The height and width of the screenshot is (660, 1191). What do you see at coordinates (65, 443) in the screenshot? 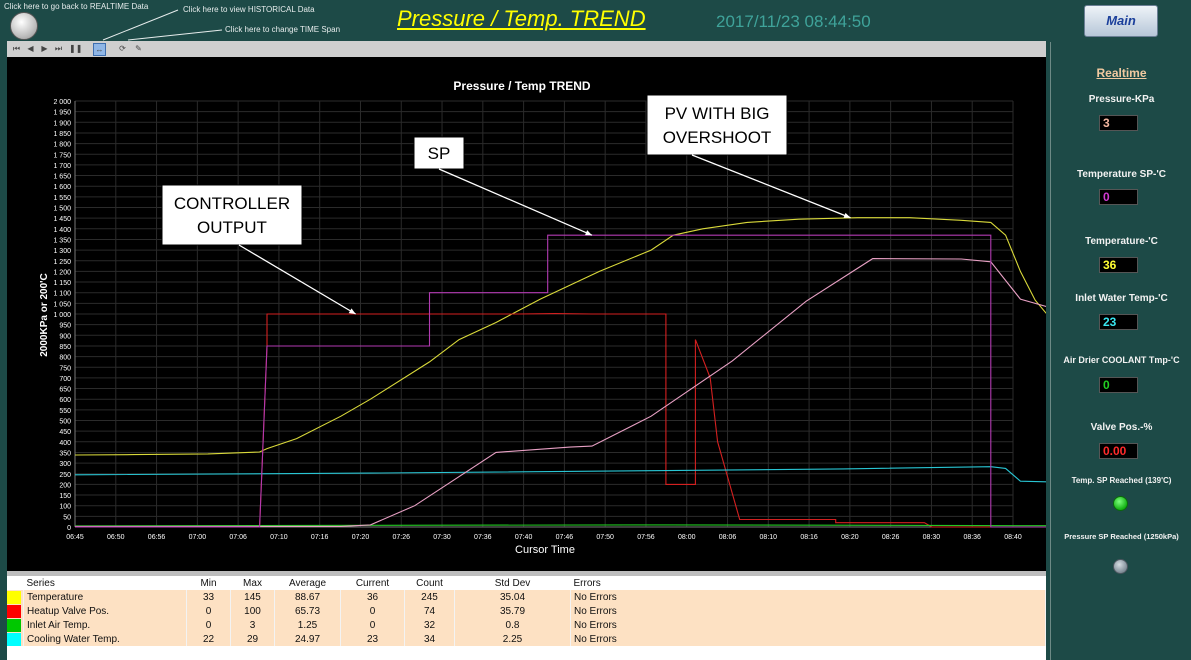
I see `y-tick-label: 400` at bounding box center [65, 443].